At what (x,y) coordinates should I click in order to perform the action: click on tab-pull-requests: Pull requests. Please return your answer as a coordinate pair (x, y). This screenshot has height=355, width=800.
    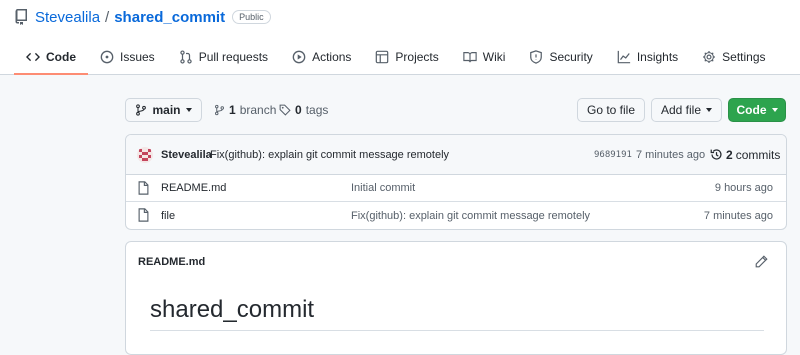
    Looking at the image, I should click on (223, 56).